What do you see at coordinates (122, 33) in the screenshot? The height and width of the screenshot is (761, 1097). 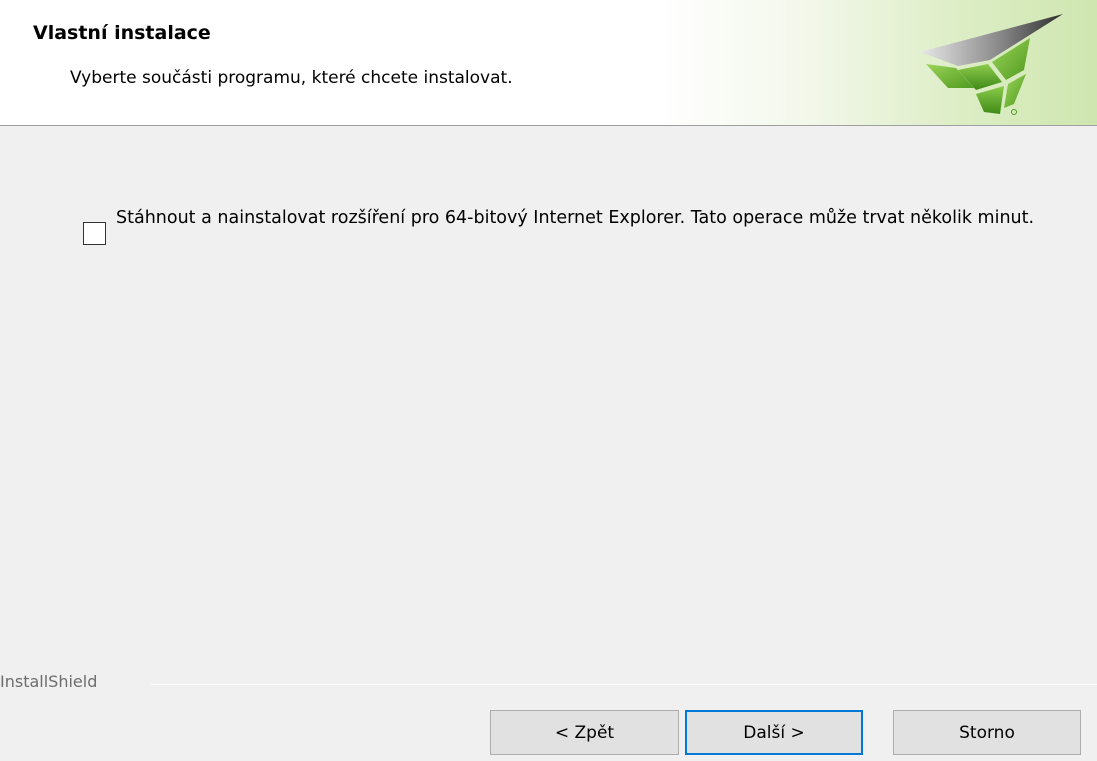 I see `page-title: Vlastní instalace` at bounding box center [122, 33].